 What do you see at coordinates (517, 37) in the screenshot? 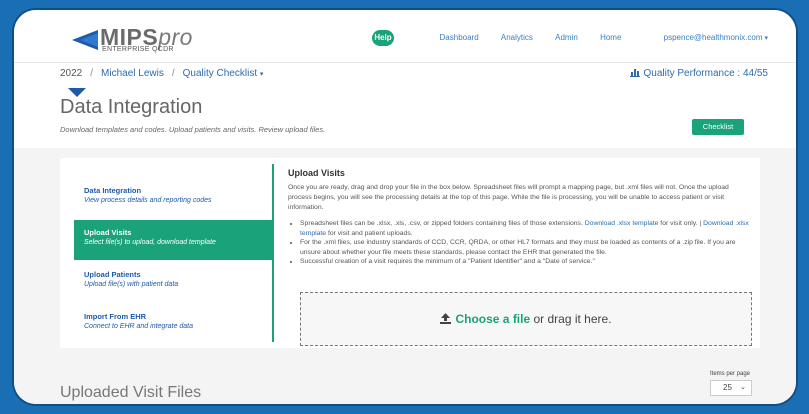
I see `nav-analytics-link: Analytics` at bounding box center [517, 37].